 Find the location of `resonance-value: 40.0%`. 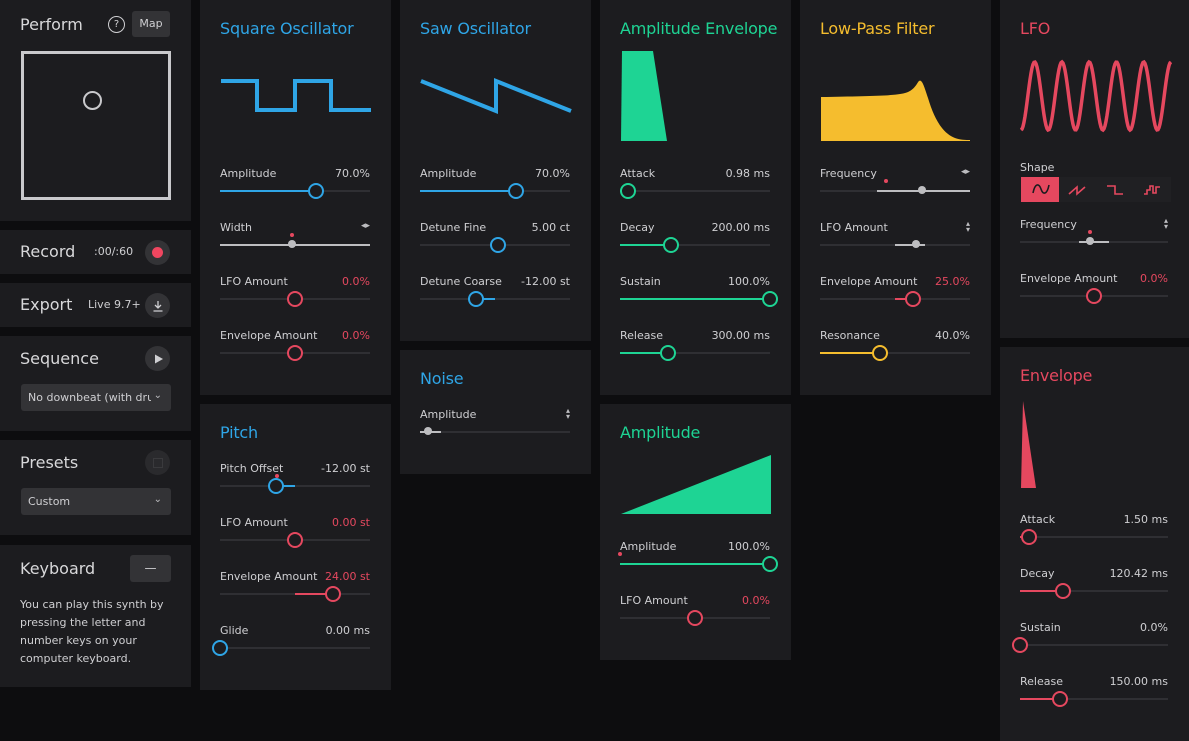

resonance-value: 40.0% is located at coordinates (952, 335).